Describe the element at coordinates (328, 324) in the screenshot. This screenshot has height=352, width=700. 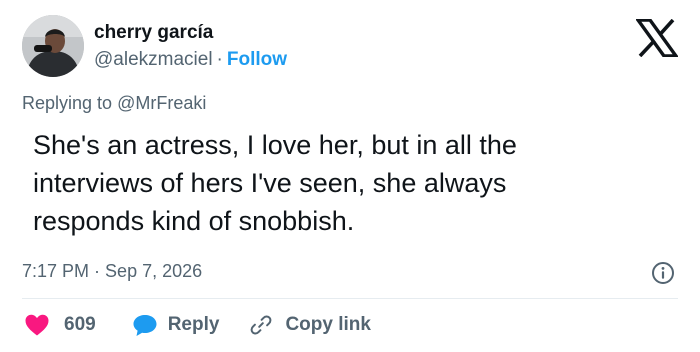
I see `copy-link-label: Copy link` at that location.